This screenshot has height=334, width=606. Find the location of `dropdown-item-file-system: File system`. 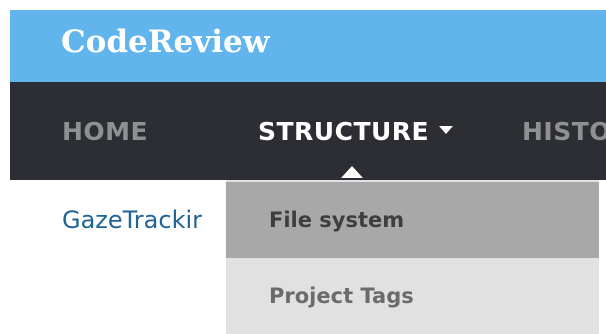

dropdown-item-file-system: File system is located at coordinates (412, 220).